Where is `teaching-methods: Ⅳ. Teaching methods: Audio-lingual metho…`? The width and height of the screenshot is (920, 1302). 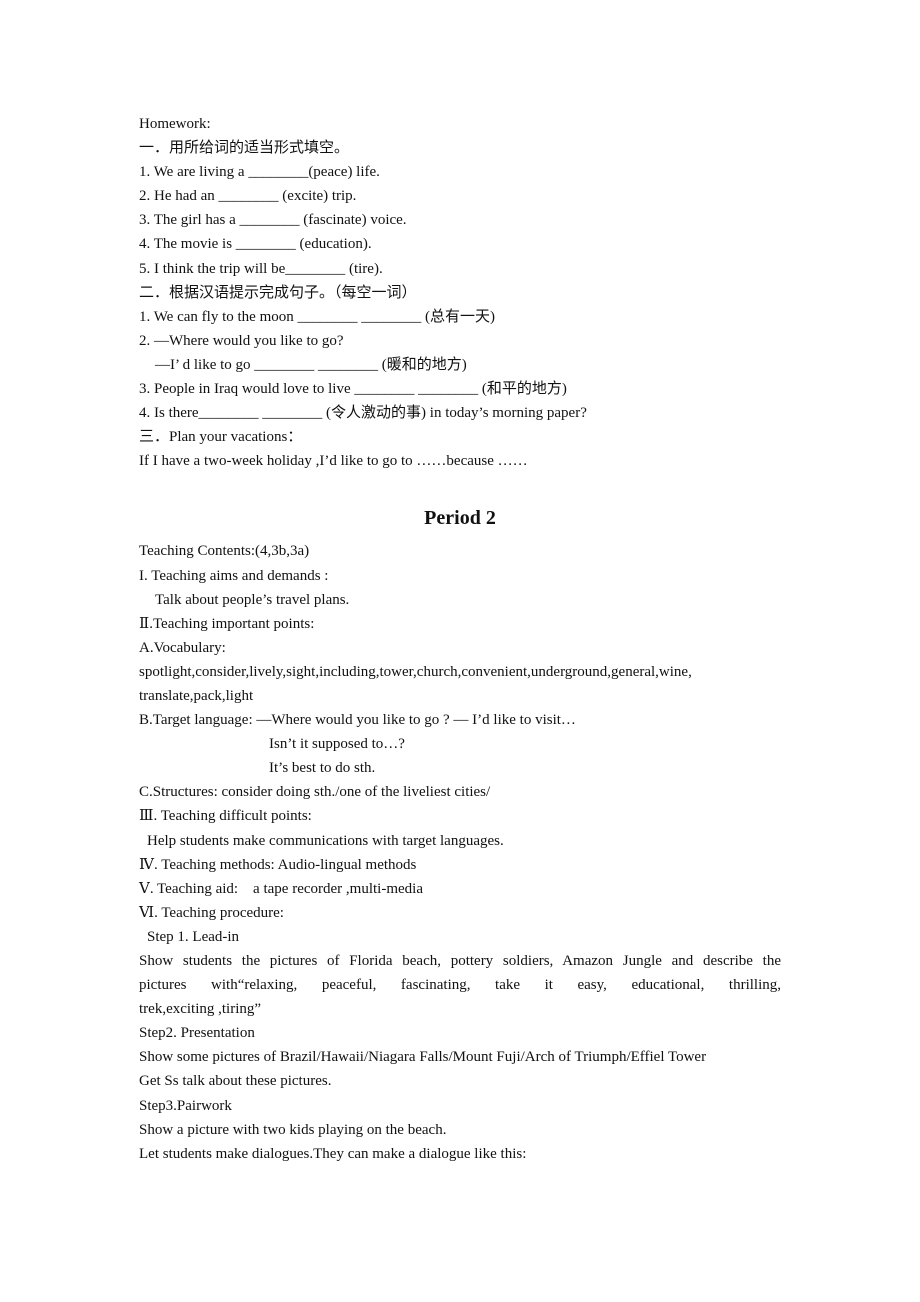
teaching-methods: Ⅳ. Teaching methods: Audio-lingual metho… is located at coordinates (278, 864).